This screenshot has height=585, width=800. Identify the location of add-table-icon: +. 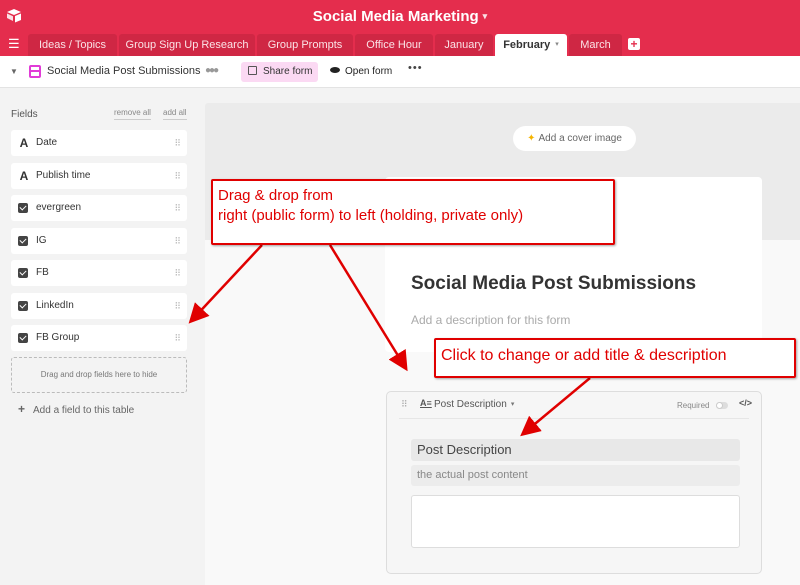
(634, 44).